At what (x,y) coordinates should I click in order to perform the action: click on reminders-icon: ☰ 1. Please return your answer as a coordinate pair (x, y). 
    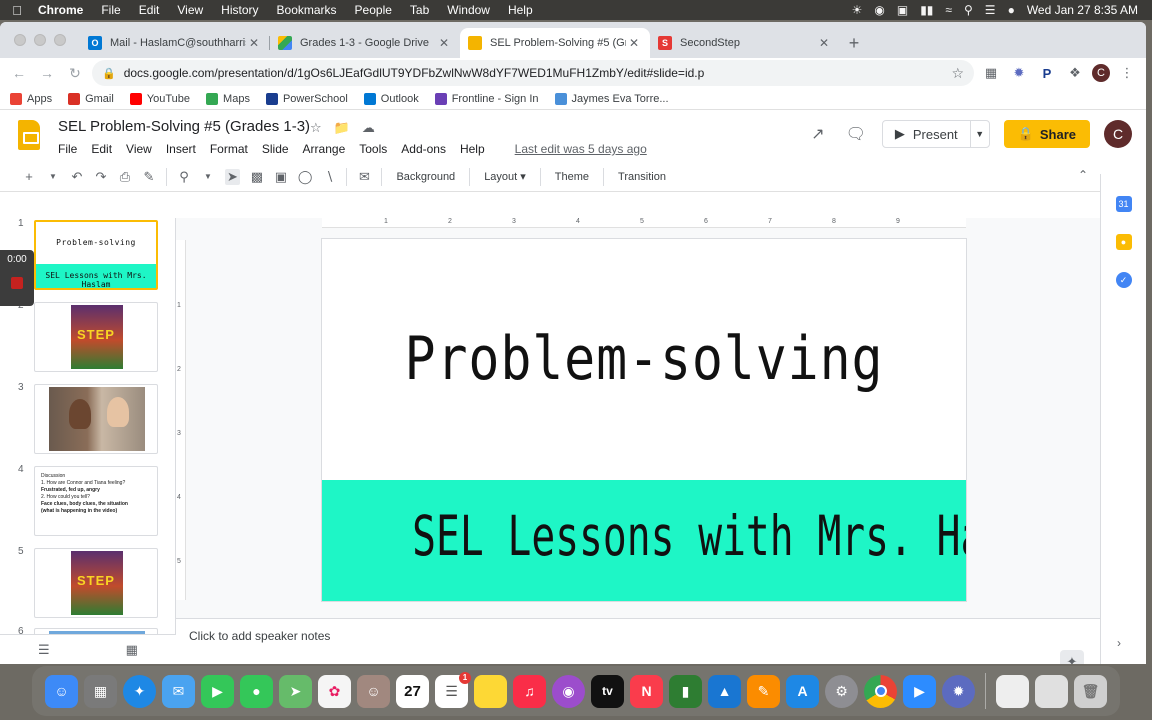
    Looking at the image, I should click on (453, 689).